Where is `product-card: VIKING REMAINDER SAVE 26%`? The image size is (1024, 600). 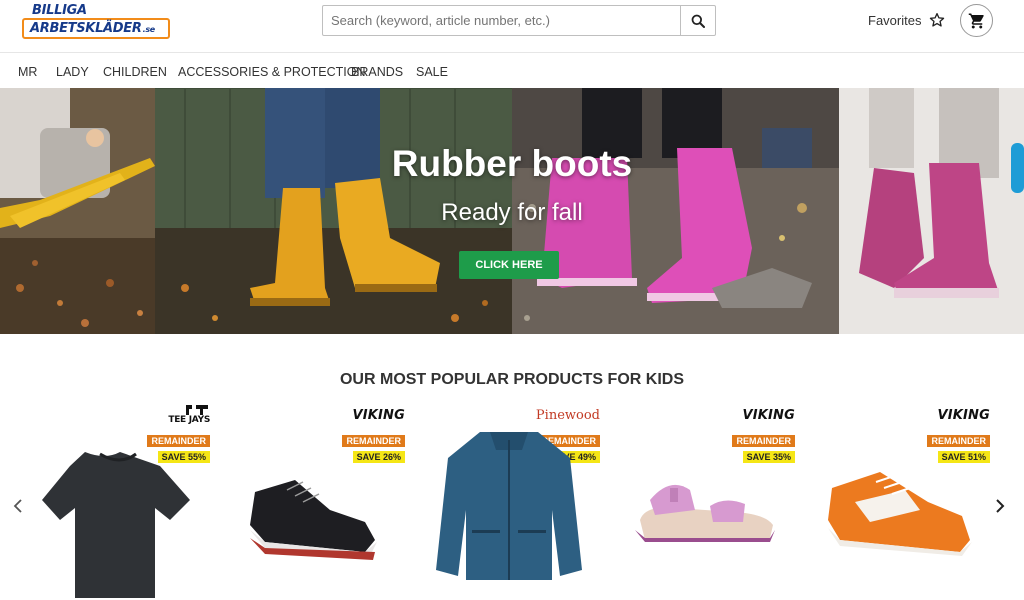
product-card: VIKING REMAINDER SAVE 26% is located at coordinates (315, 500).